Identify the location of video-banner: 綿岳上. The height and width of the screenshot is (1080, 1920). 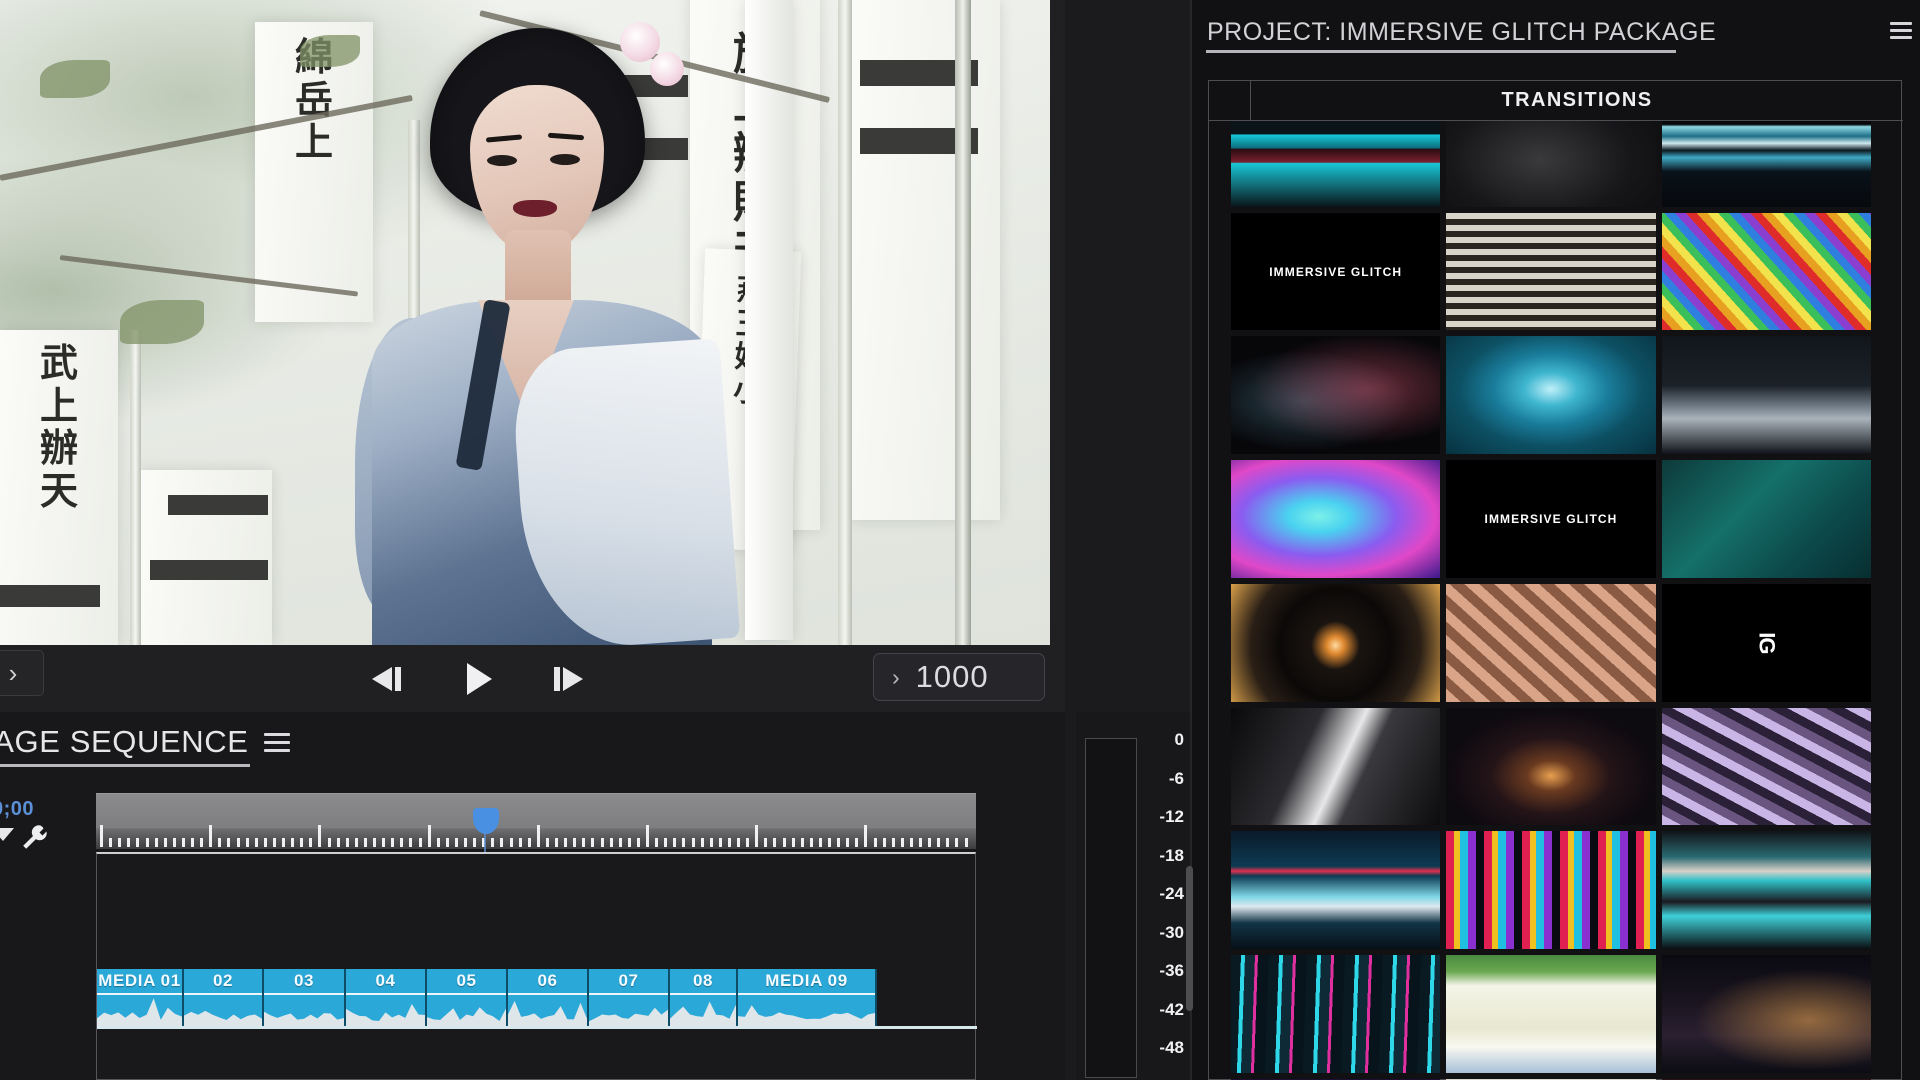
(314, 172).